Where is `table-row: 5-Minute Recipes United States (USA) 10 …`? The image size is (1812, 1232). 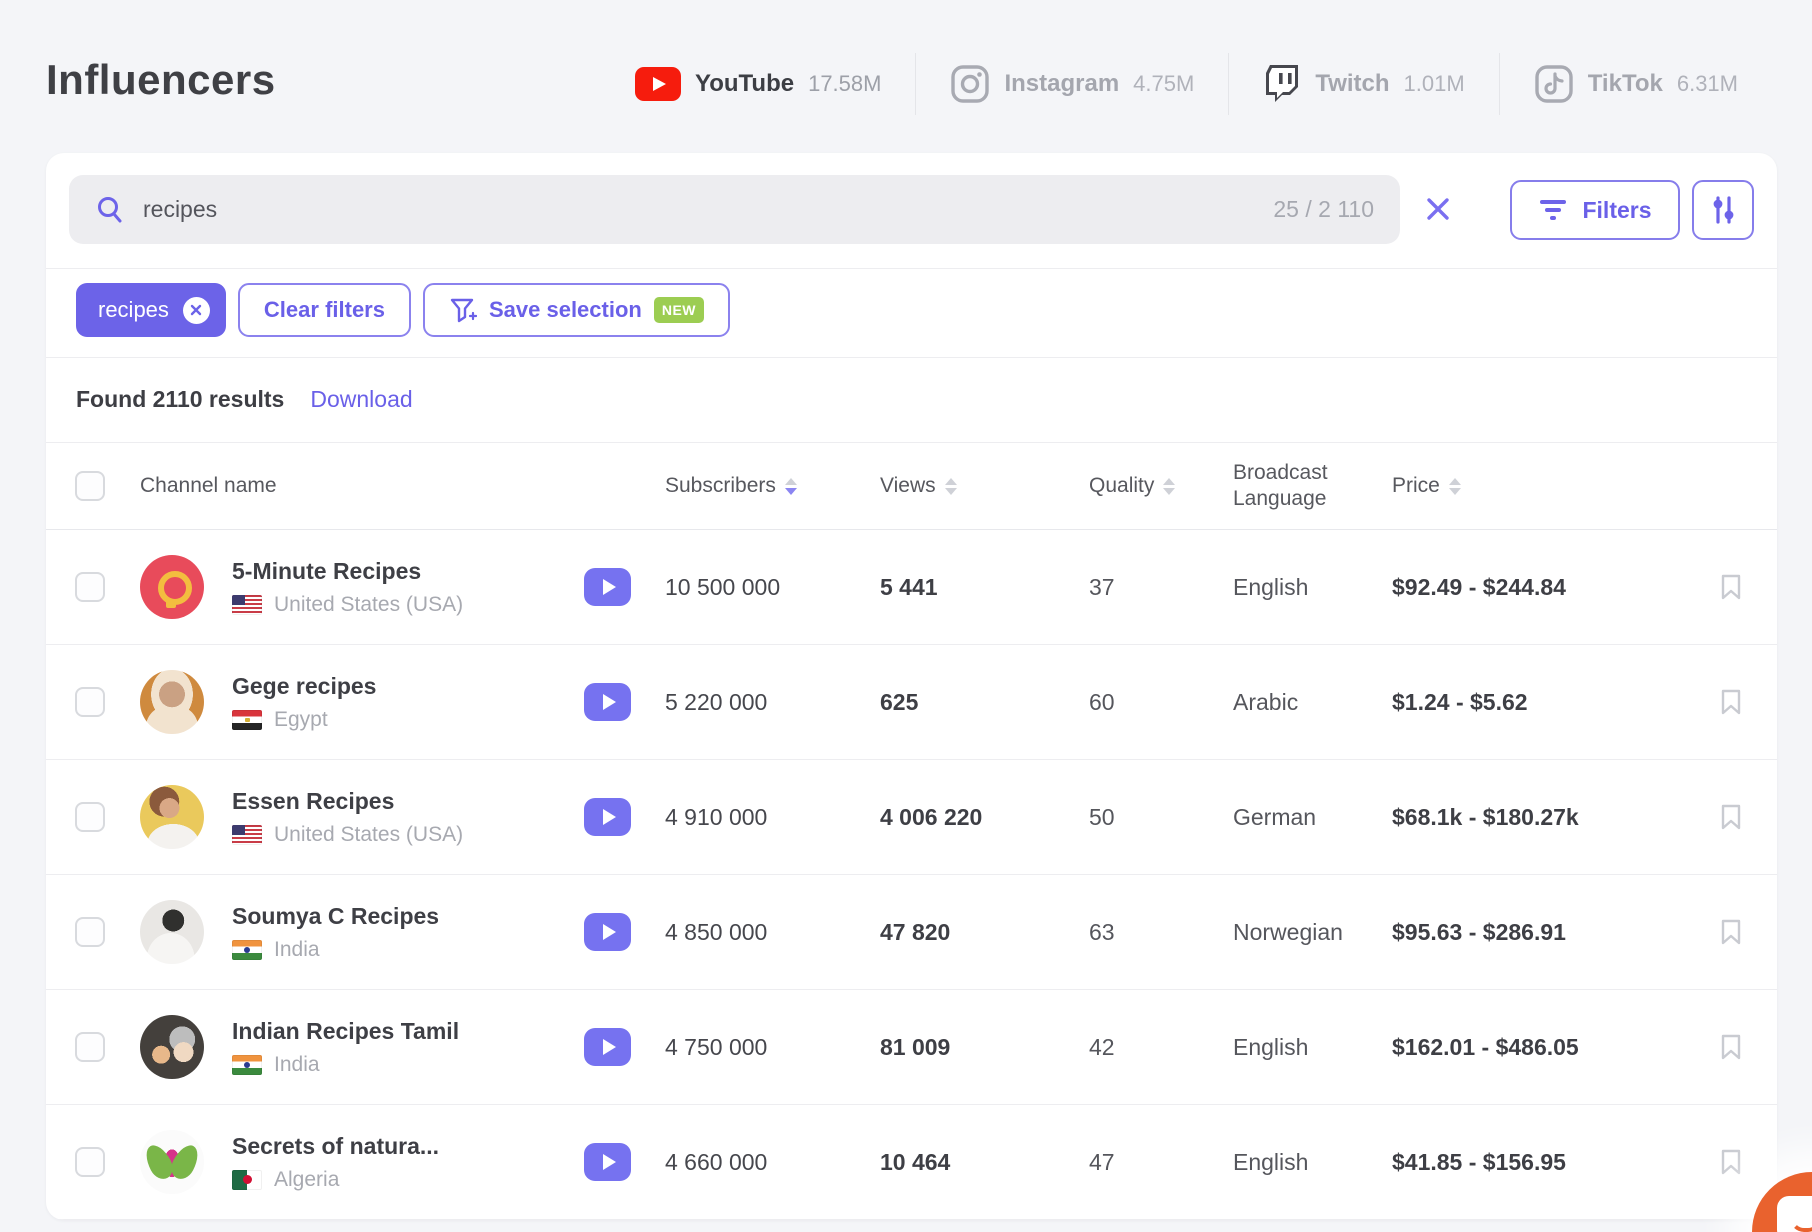 table-row: 5-Minute Recipes United States (USA) 10 … is located at coordinates (911, 587).